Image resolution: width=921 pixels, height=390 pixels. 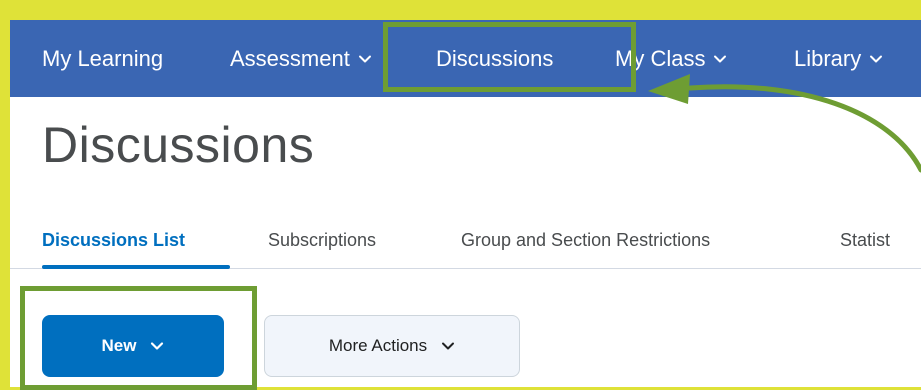 I want to click on tab-discussions-list: Discussions List, so click(x=113, y=240).